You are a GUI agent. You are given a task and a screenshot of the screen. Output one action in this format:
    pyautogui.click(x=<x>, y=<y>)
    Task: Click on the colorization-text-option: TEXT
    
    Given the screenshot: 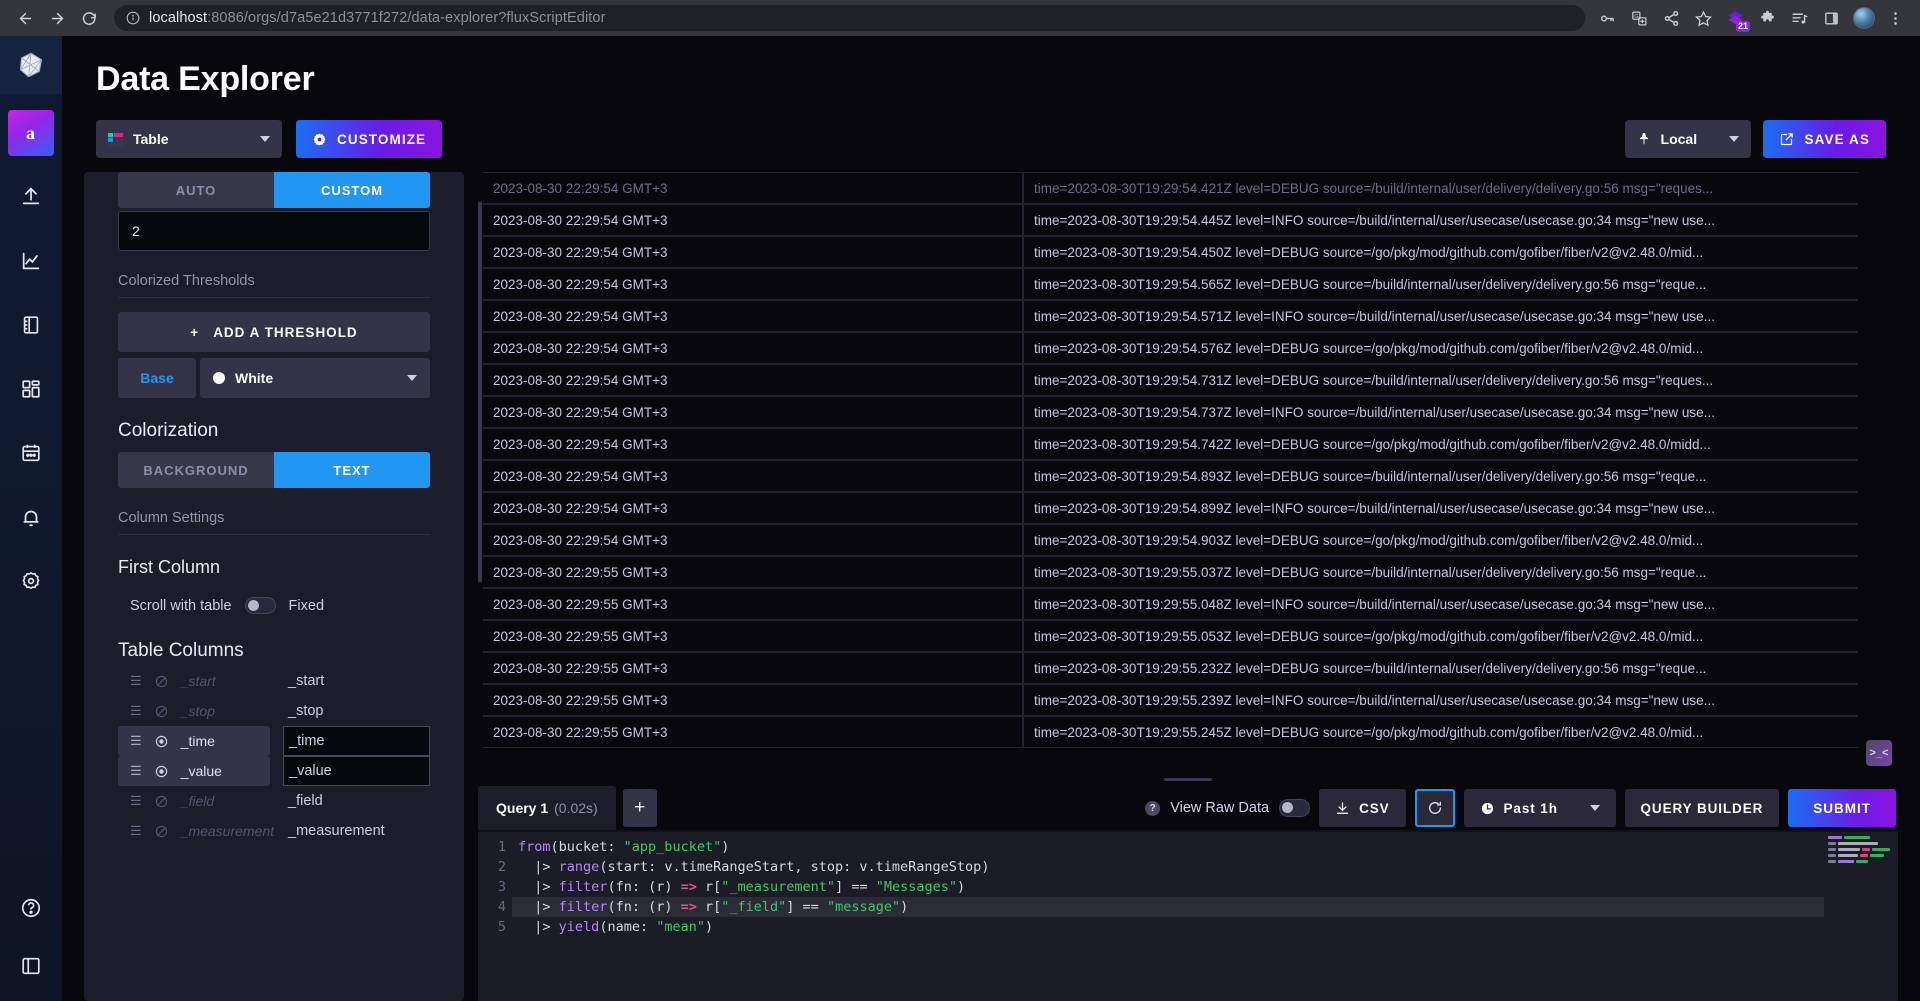 What is the action you would take?
    pyautogui.click(x=352, y=470)
    